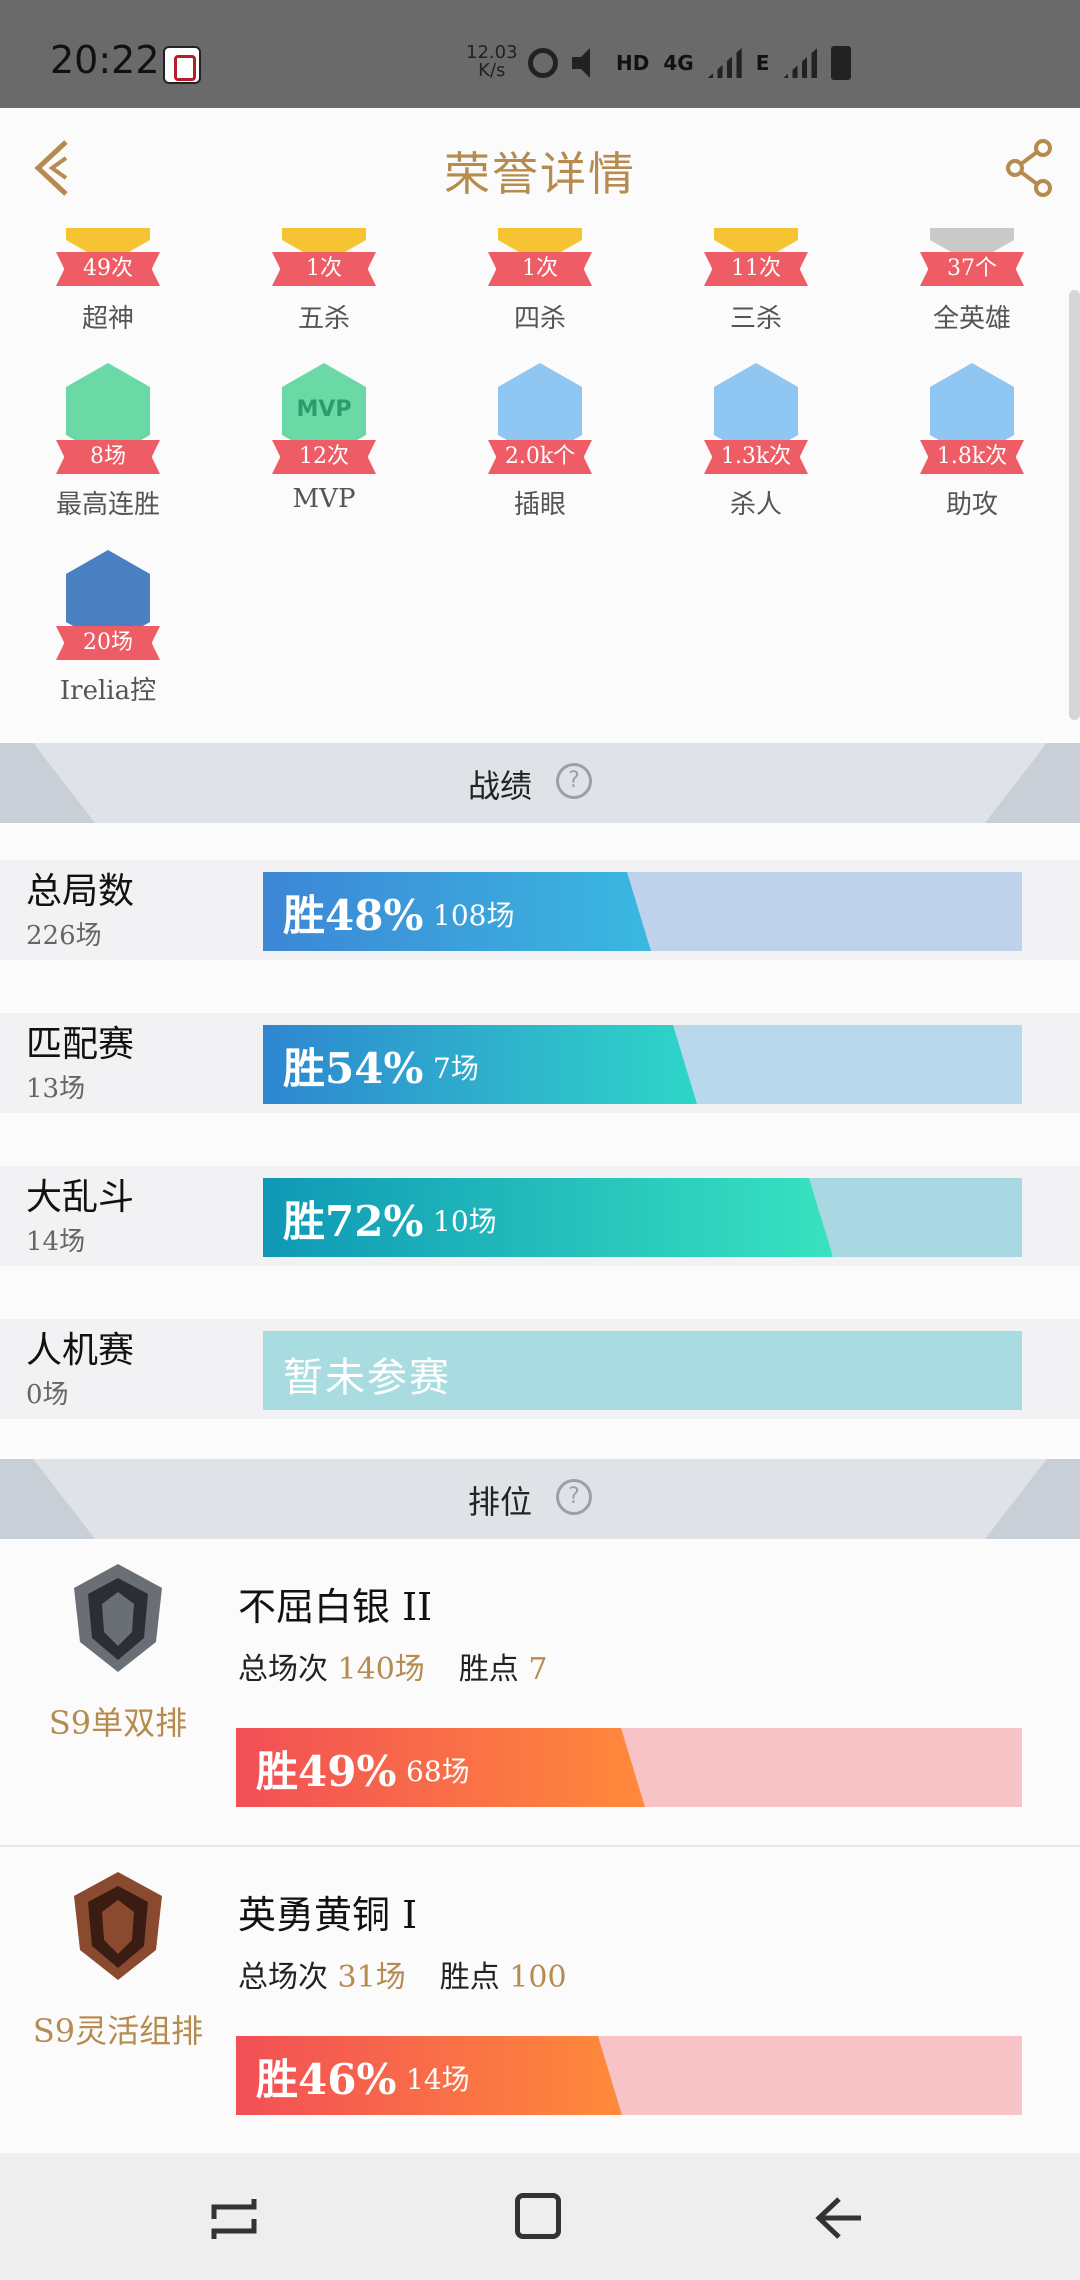 This screenshot has height=2280, width=1080. Describe the element at coordinates (80, 1350) in the screenshot. I see `record-mode-name: 人机赛` at that location.